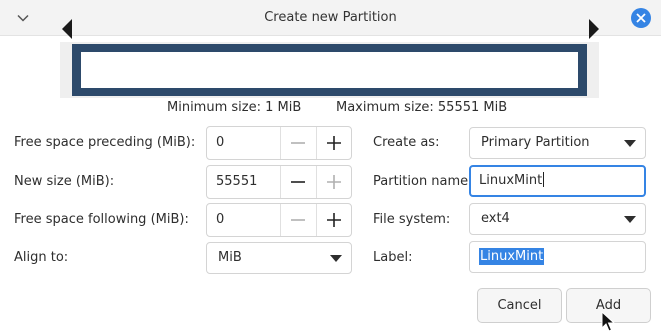 The height and width of the screenshot is (333, 661). I want to click on title-bar: Create new Partition, so click(330, 18).